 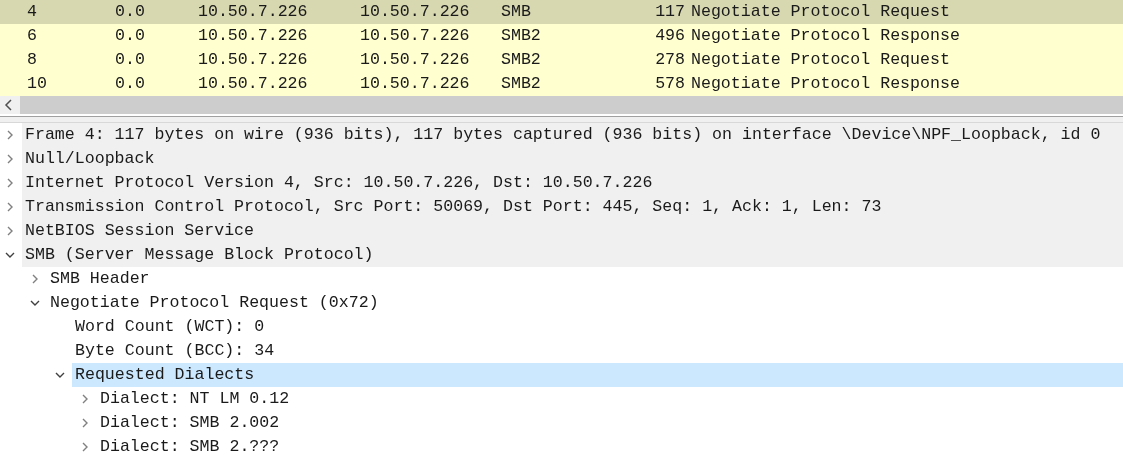 What do you see at coordinates (610, 447) in the screenshot?
I see `tree-item: Dialect: SMB 2.???` at bounding box center [610, 447].